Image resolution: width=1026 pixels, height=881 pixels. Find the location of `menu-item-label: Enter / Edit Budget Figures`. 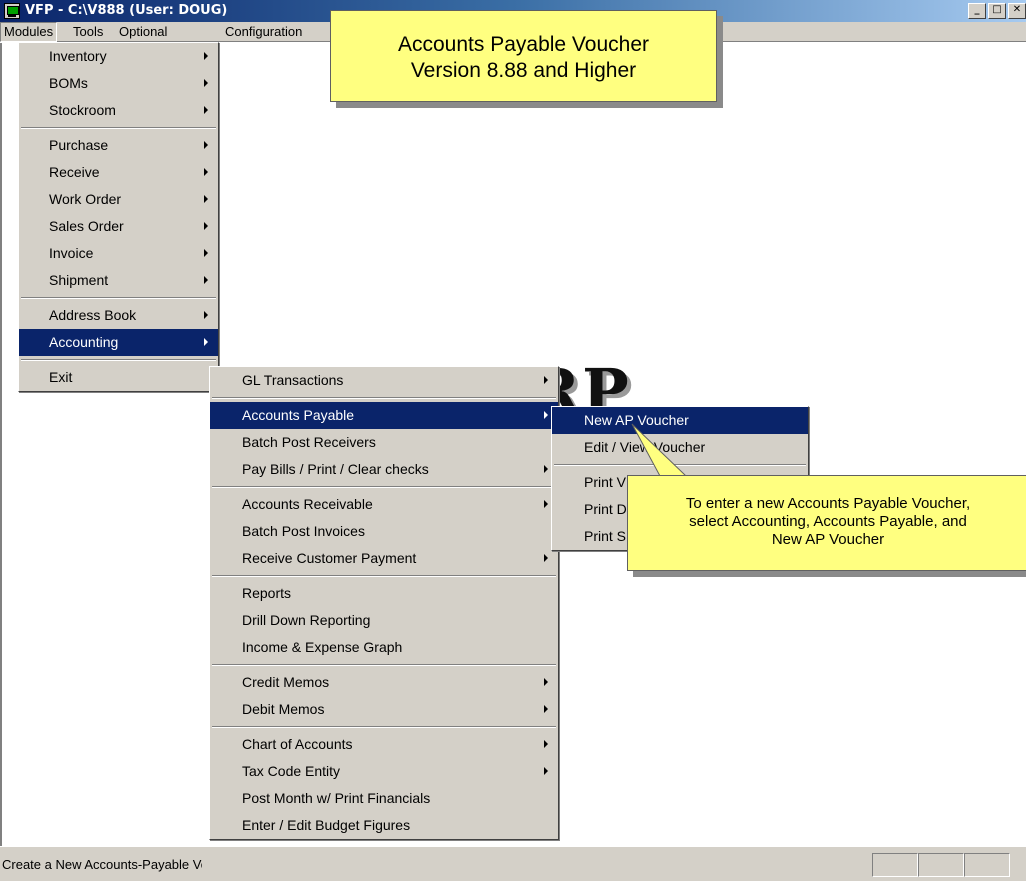

menu-item-label: Enter / Edit Budget Figures is located at coordinates (326, 825).